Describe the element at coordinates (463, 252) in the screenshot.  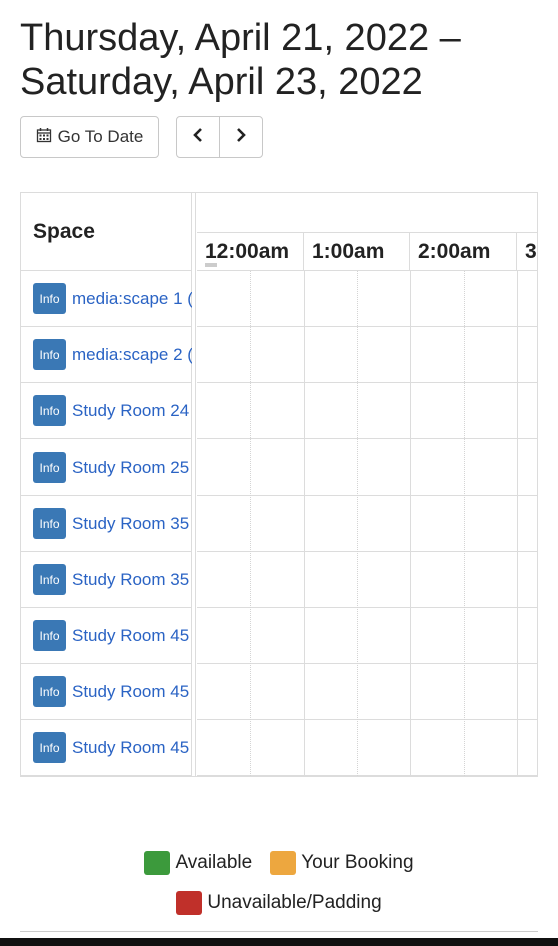
I see `time-header: 2:00am` at that location.